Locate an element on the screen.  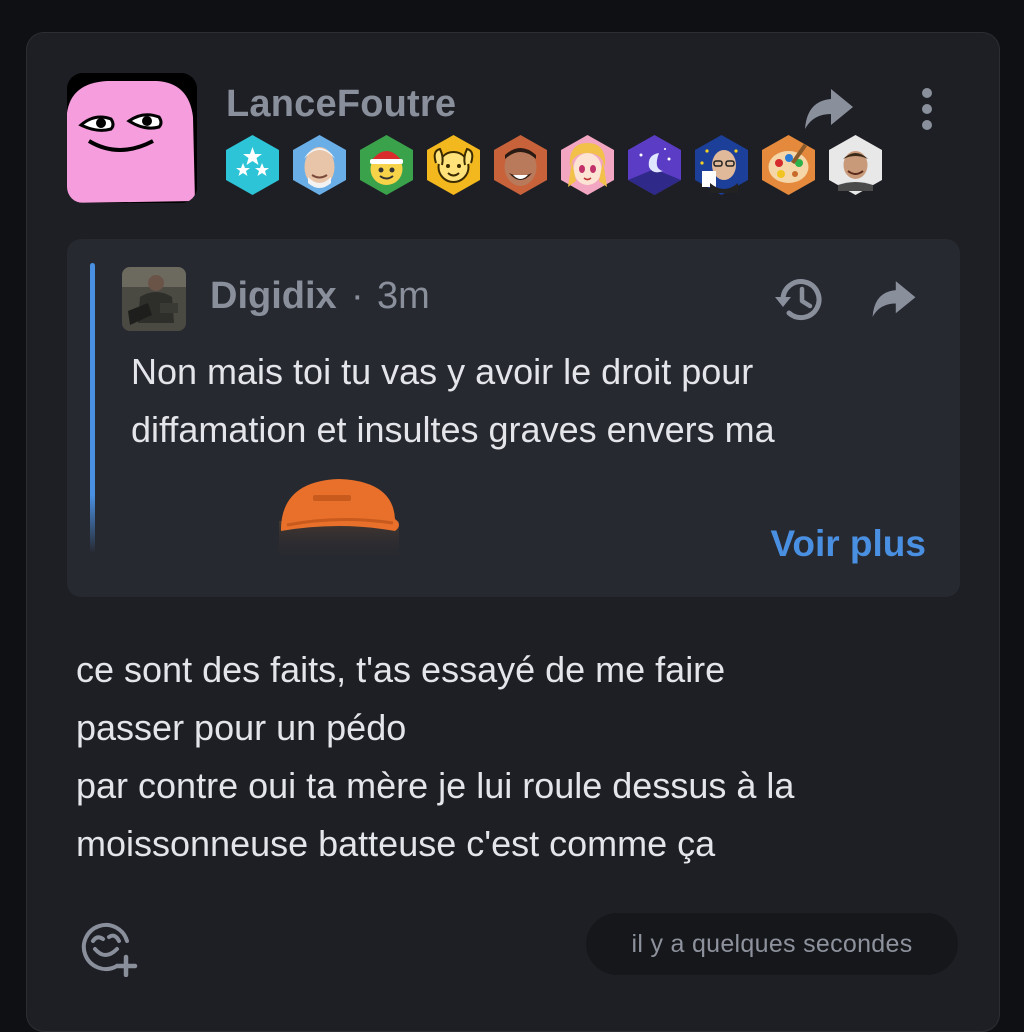
hands-up-smiley-badge-icon is located at coordinates (453, 165).